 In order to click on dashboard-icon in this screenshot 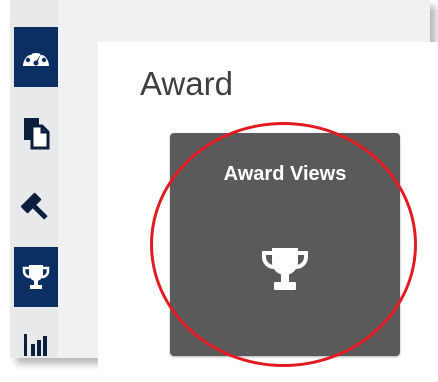, I will do `click(36, 56)`.